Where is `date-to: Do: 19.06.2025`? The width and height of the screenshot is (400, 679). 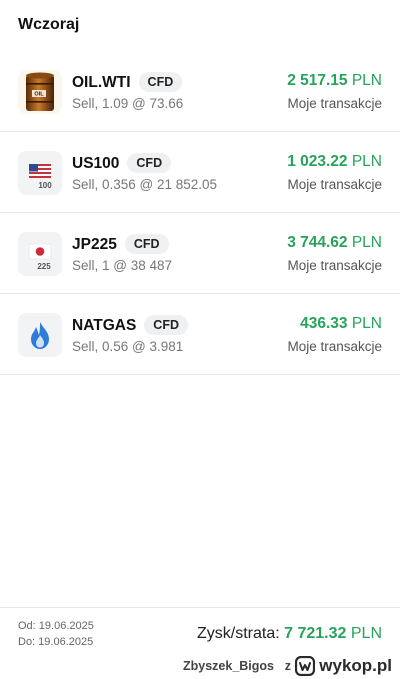 date-to: Do: 19.06.2025 is located at coordinates (56, 642).